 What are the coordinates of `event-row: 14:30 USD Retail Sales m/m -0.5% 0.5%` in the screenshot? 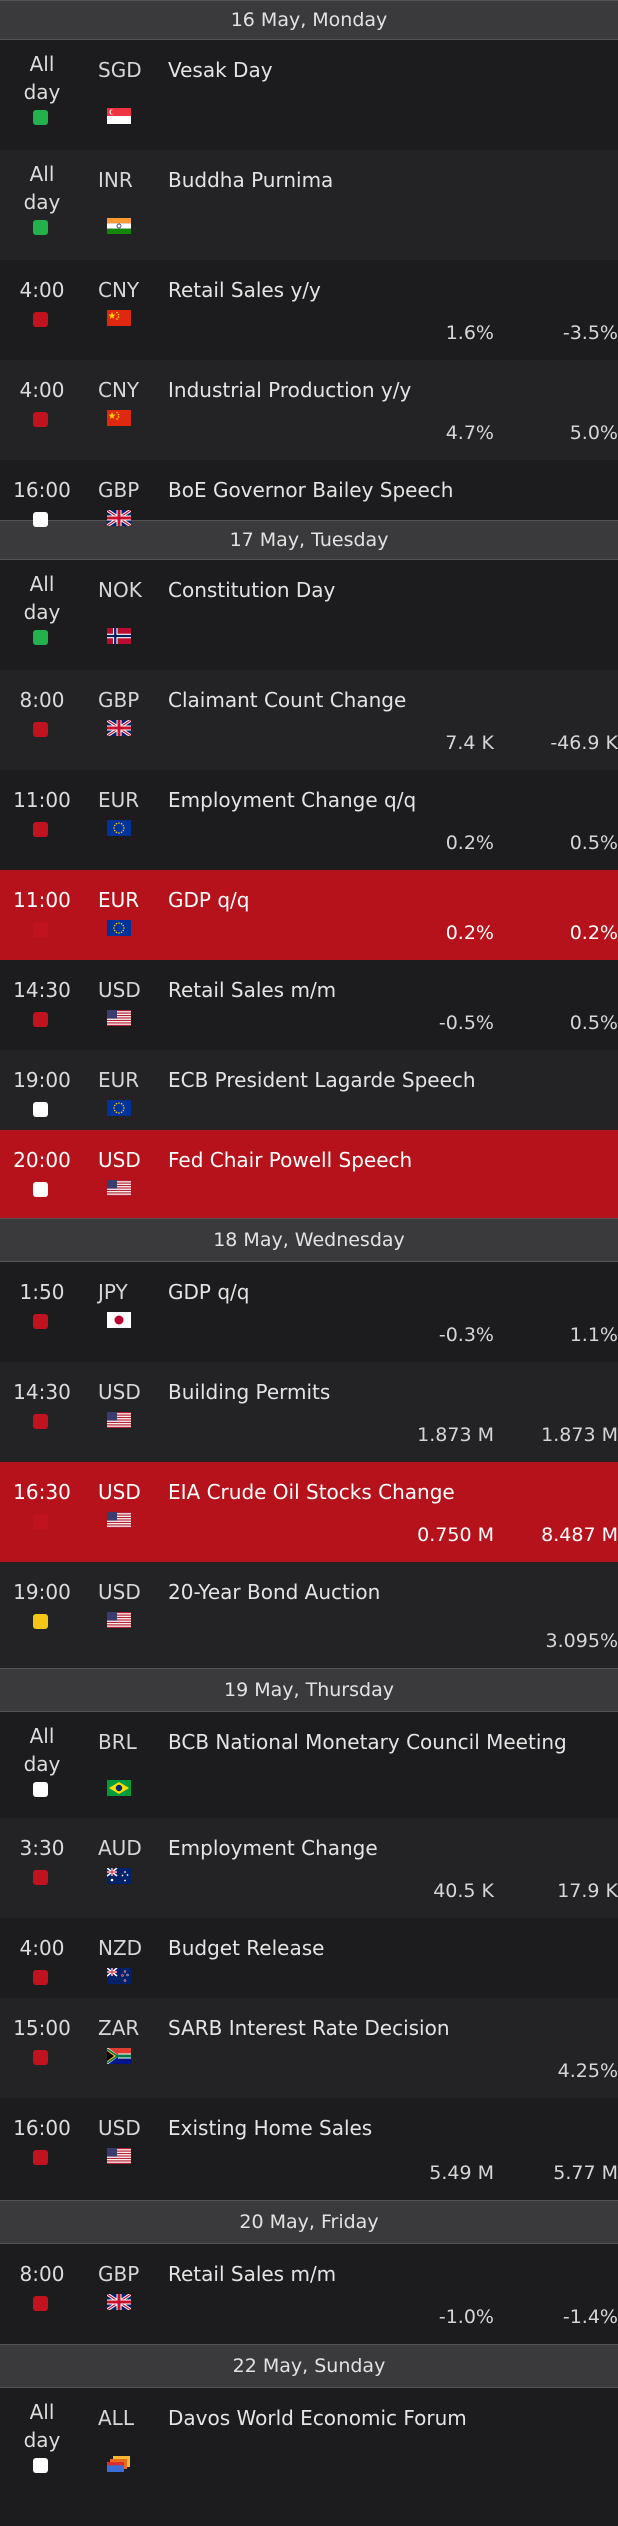 It's located at (309, 1005).